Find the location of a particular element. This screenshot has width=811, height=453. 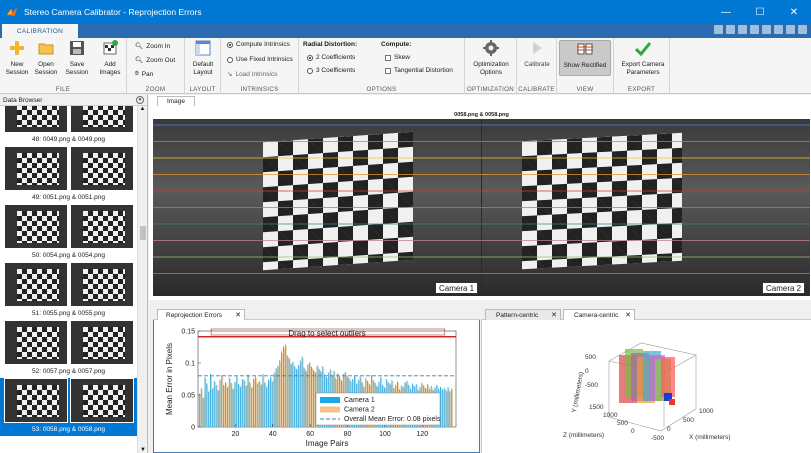

compute-intrinsics-radio: Compute Intrinsics is located at coordinates (258, 44).